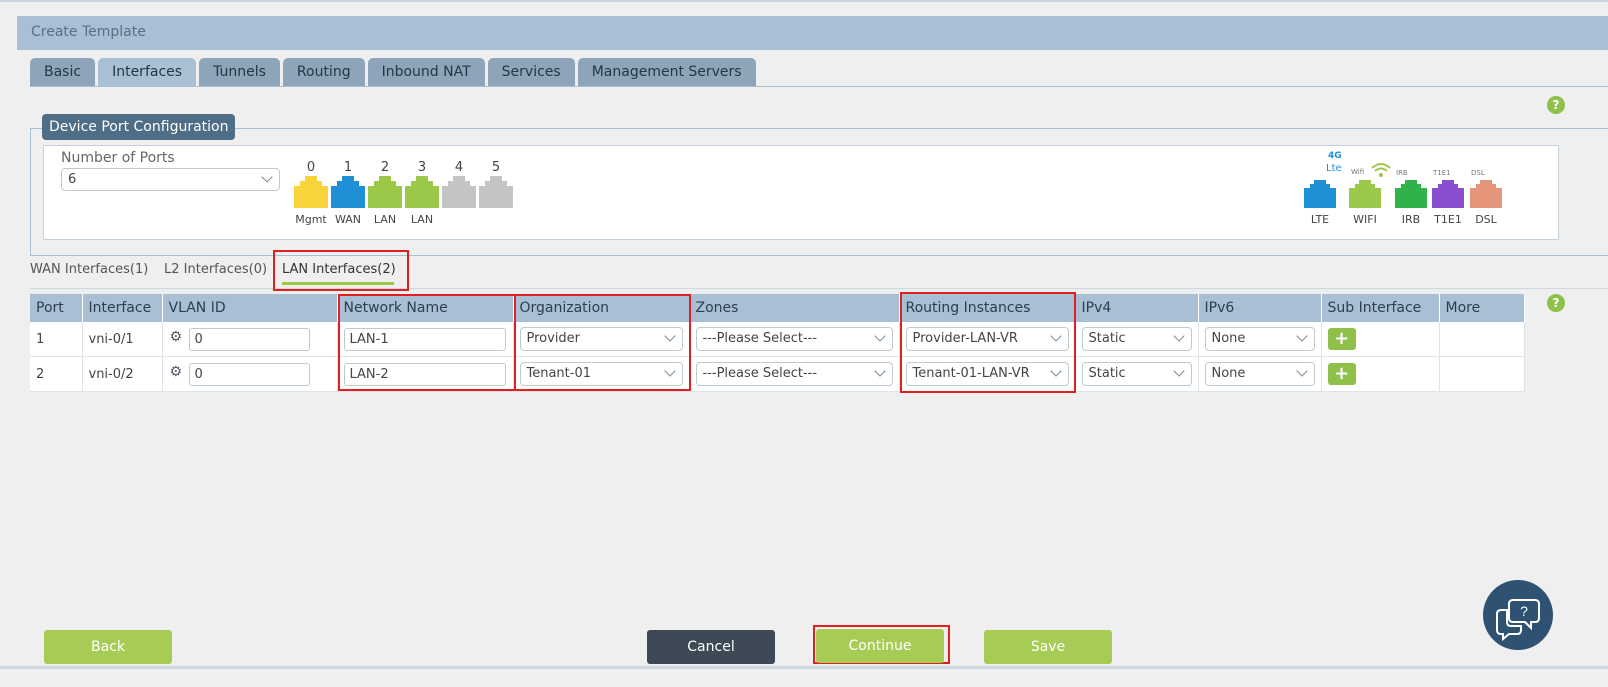 The image size is (1608, 687). I want to click on t1e1-port-icon, so click(1448, 194).